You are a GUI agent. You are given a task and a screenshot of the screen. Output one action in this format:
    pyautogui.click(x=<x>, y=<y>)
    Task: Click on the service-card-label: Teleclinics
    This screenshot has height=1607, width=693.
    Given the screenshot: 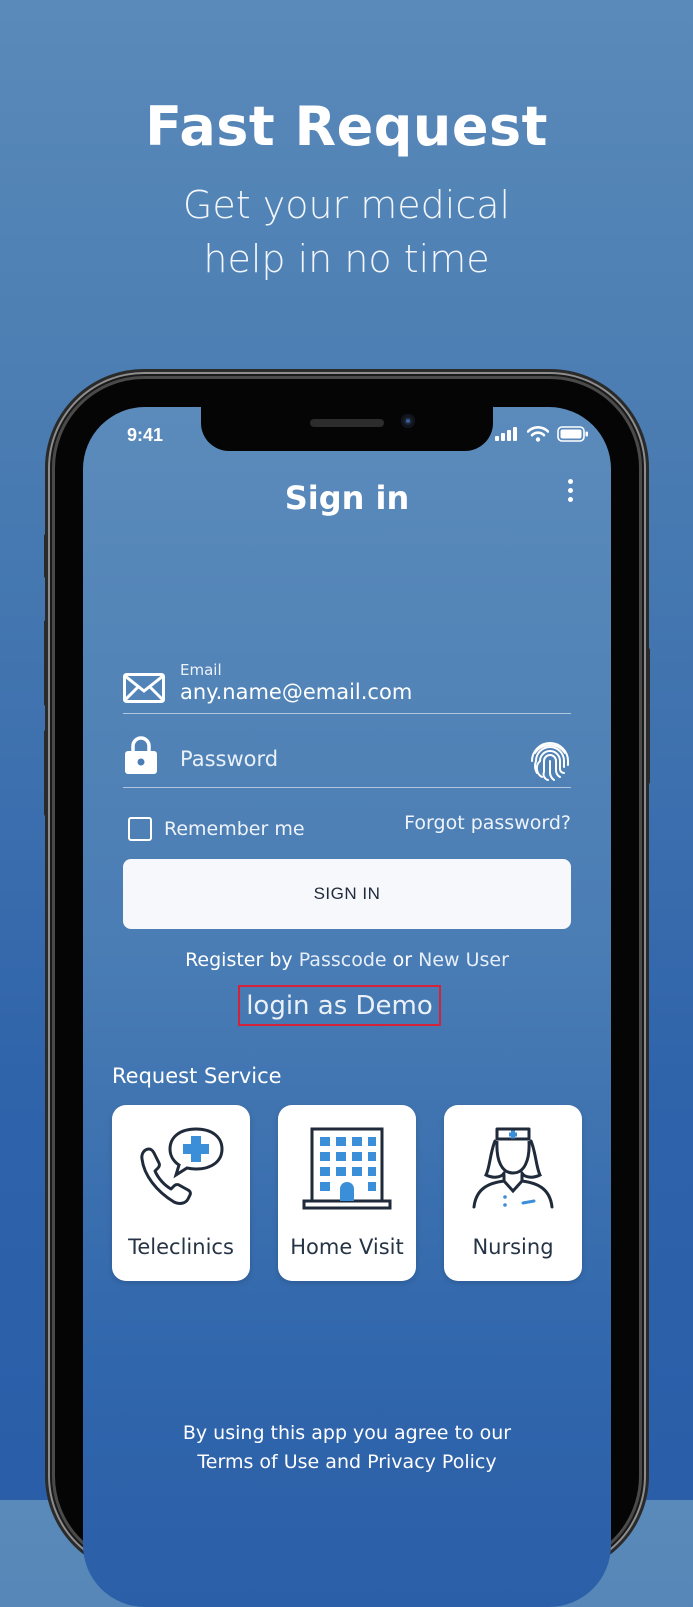 What is the action you would take?
    pyautogui.click(x=181, y=1247)
    